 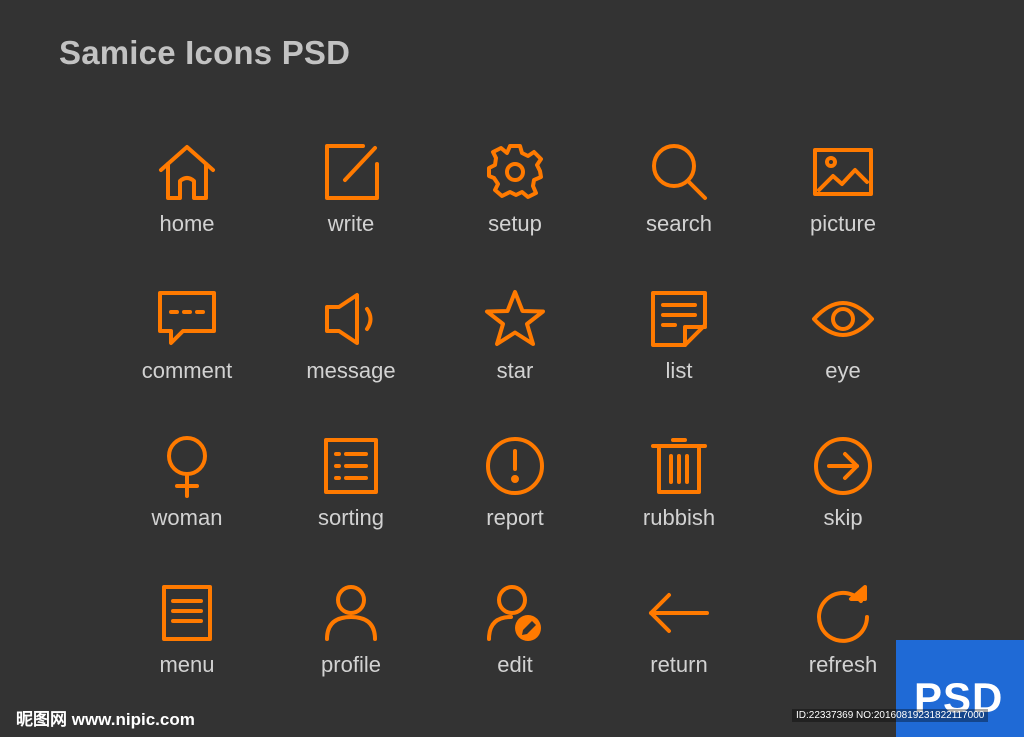 I want to click on watermark-id: ID:22337369 NO:20160819231822117000, so click(x=890, y=715).